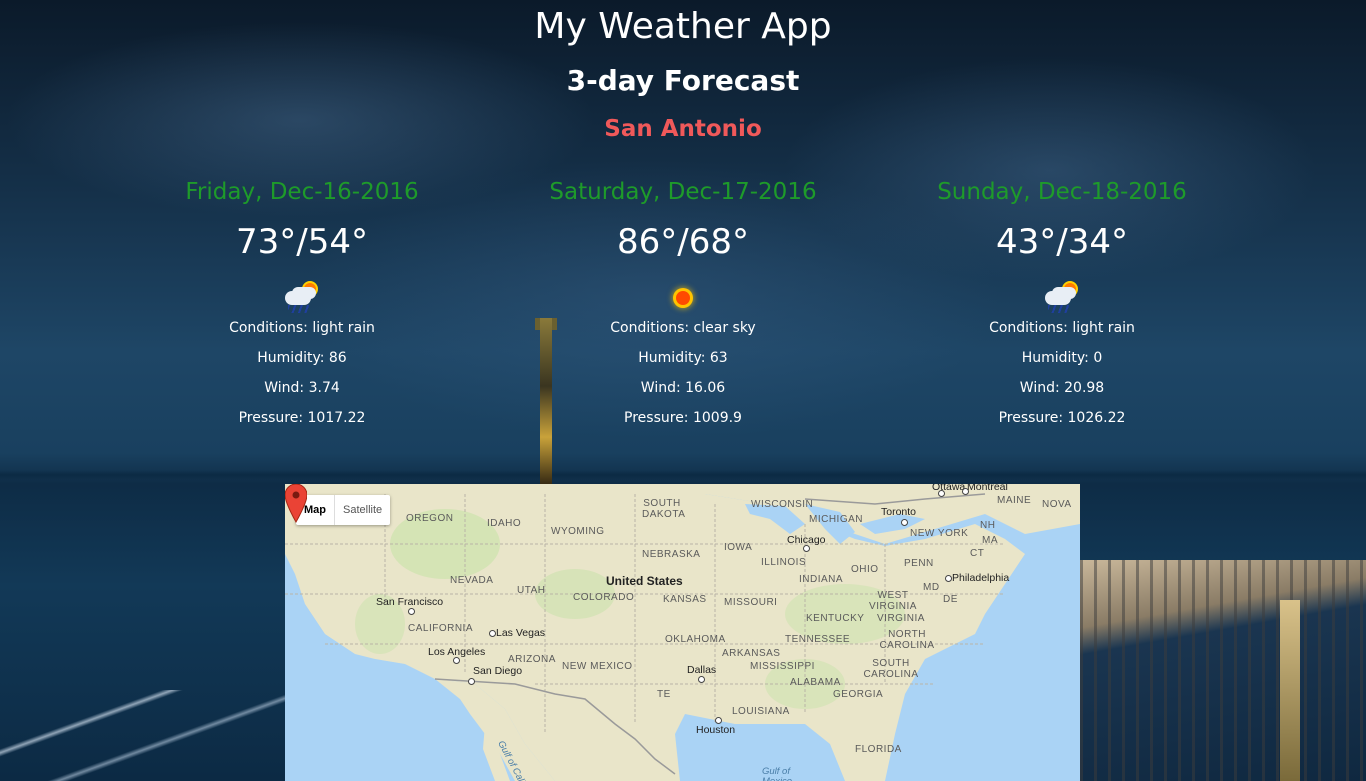 This screenshot has height=781, width=1366. What do you see at coordinates (1057, 504) in the screenshot?
I see `map-state-label: NOVA` at bounding box center [1057, 504].